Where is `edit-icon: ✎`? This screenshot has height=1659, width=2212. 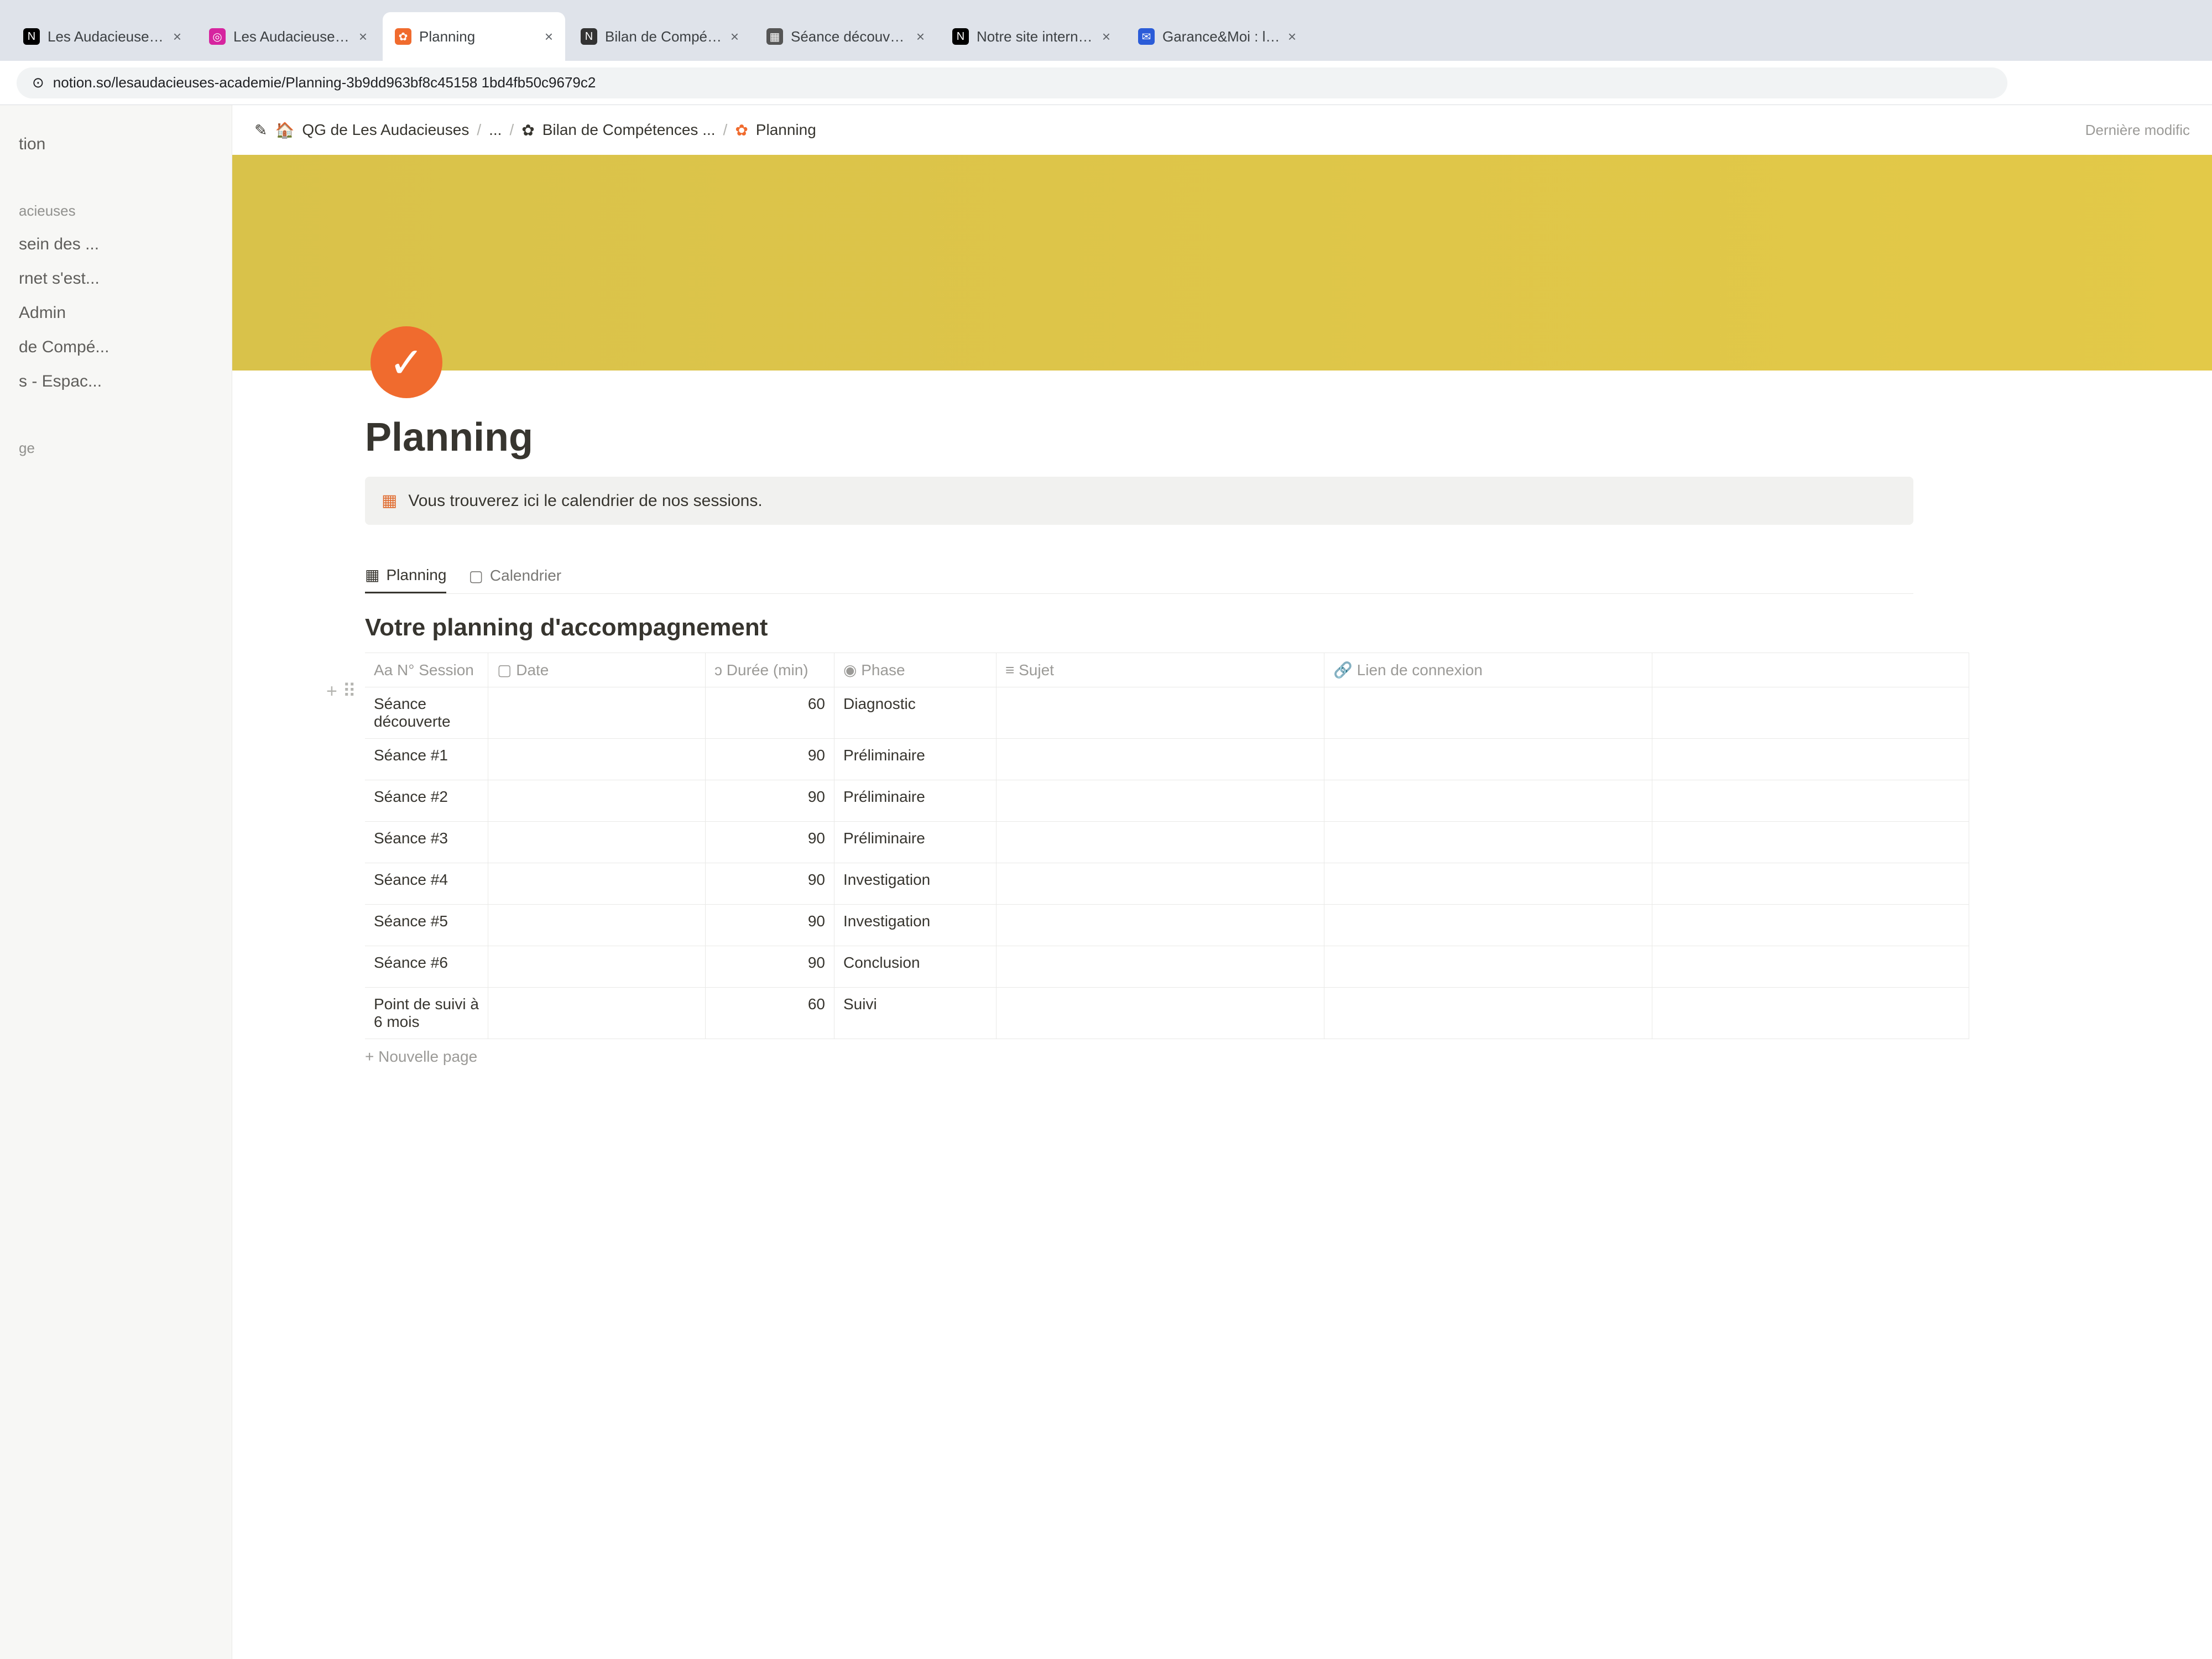
edit-icon: ✎ is located at coordinates (260, 130).